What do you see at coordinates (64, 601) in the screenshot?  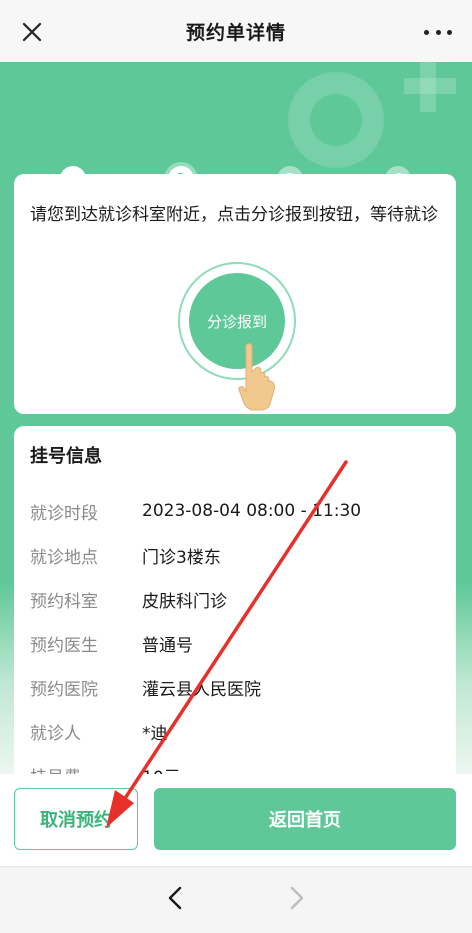 I see `info-key: 预约科室` at bounding box center [64, 601].